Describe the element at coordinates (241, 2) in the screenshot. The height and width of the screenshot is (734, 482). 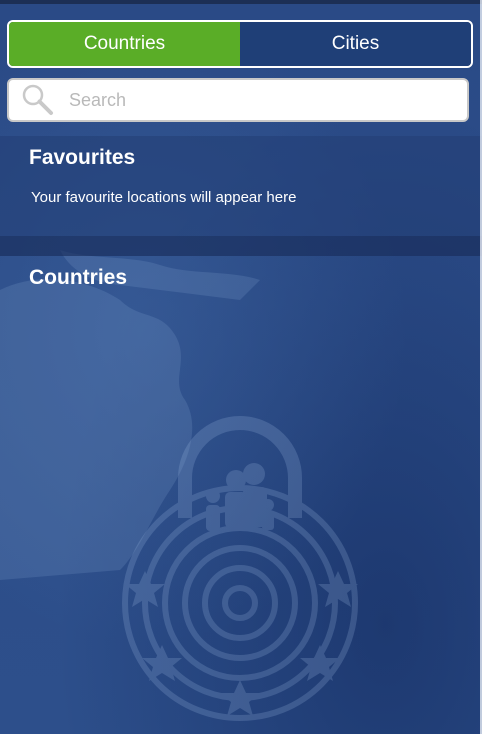
I see `top-bar` at that location.